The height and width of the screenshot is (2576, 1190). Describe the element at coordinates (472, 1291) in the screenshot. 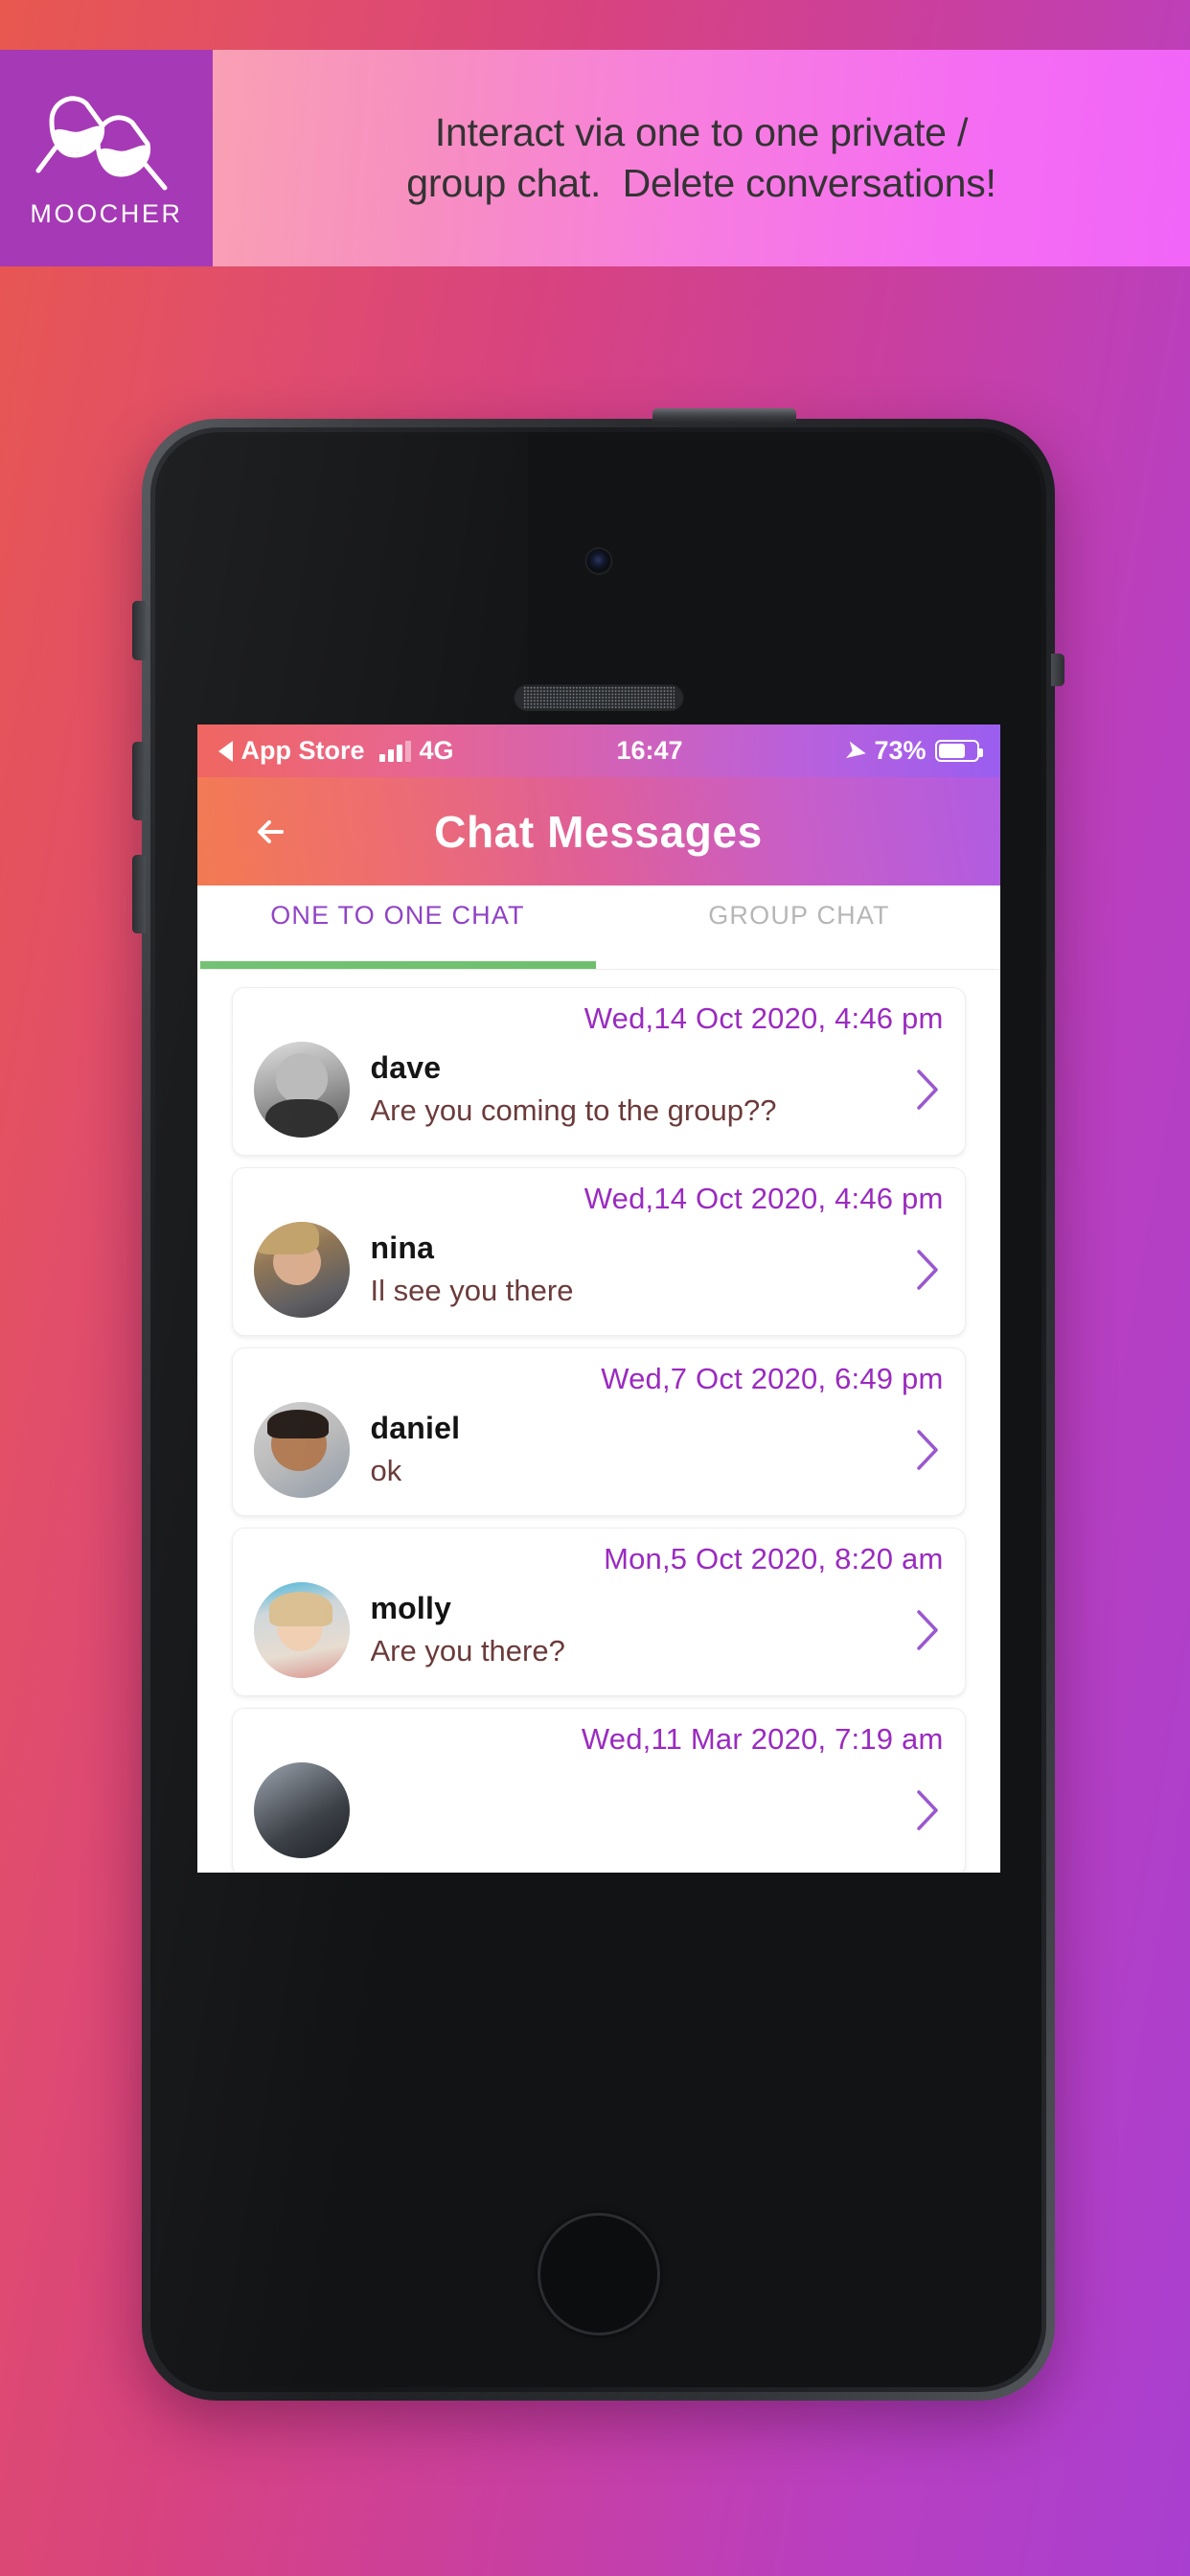

I see `chat-preview-message: Il see you there` at that location.